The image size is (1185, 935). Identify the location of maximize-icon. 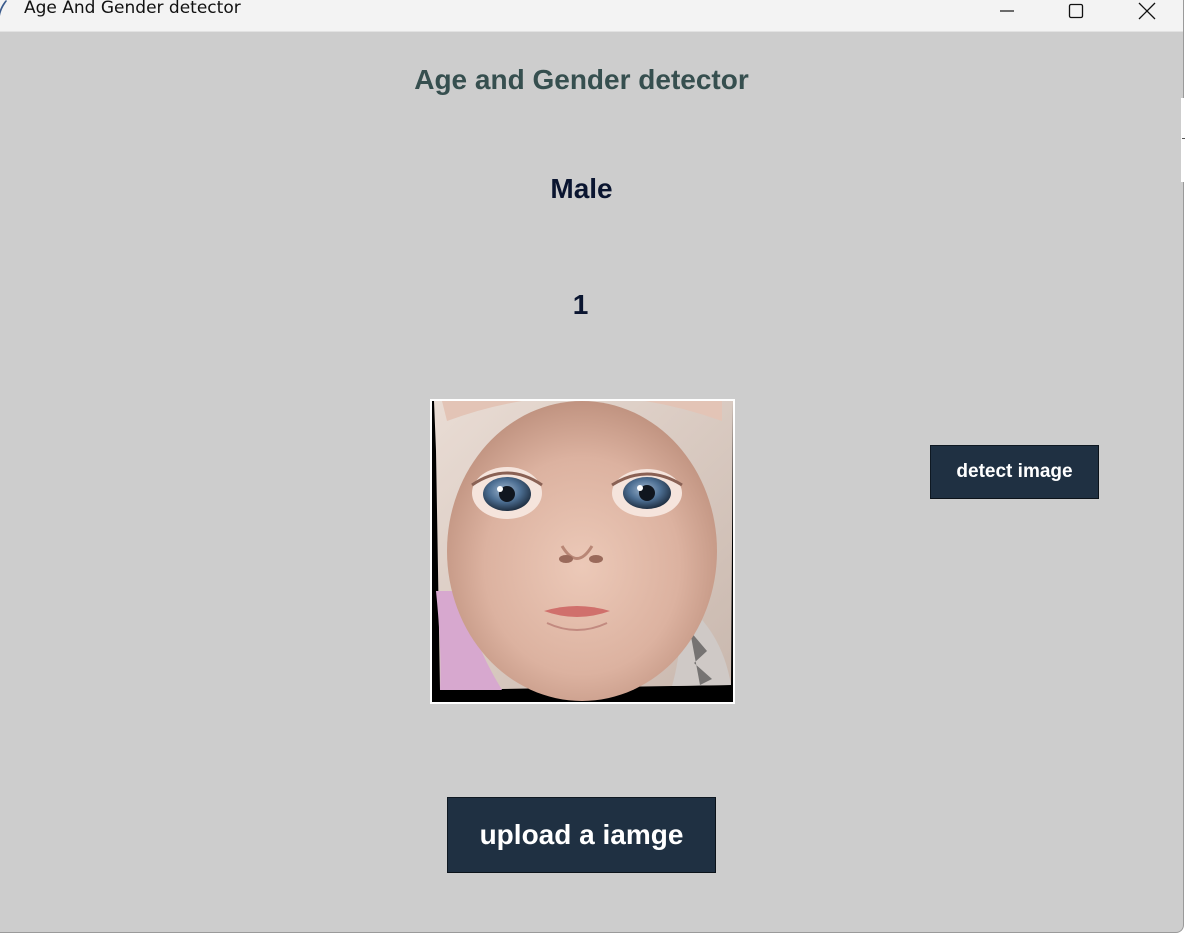
(1076, 11).